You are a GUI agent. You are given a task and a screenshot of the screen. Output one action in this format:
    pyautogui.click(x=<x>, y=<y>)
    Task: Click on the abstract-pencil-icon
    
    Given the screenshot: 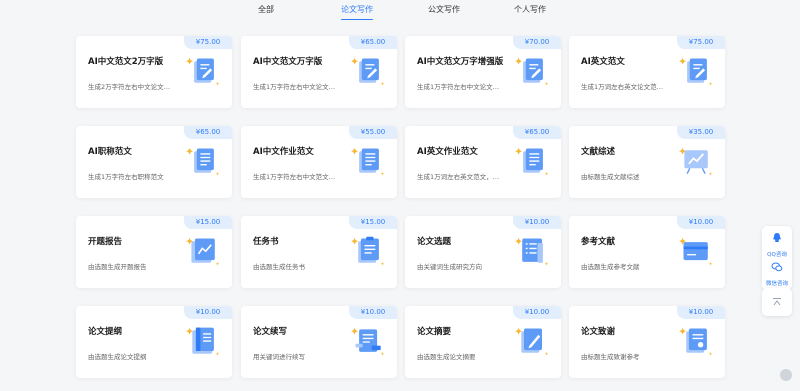 What is the action you would take?
    pyautogui.click(x=532, y=341)
    